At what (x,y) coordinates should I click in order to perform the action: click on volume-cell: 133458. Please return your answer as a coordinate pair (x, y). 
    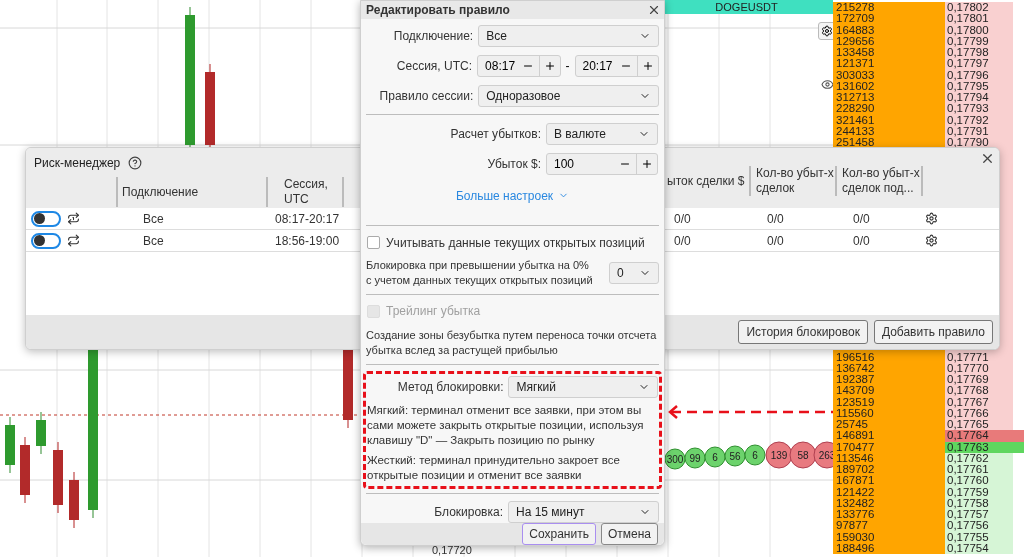
    Looking at the image, I should click on (889, 53).